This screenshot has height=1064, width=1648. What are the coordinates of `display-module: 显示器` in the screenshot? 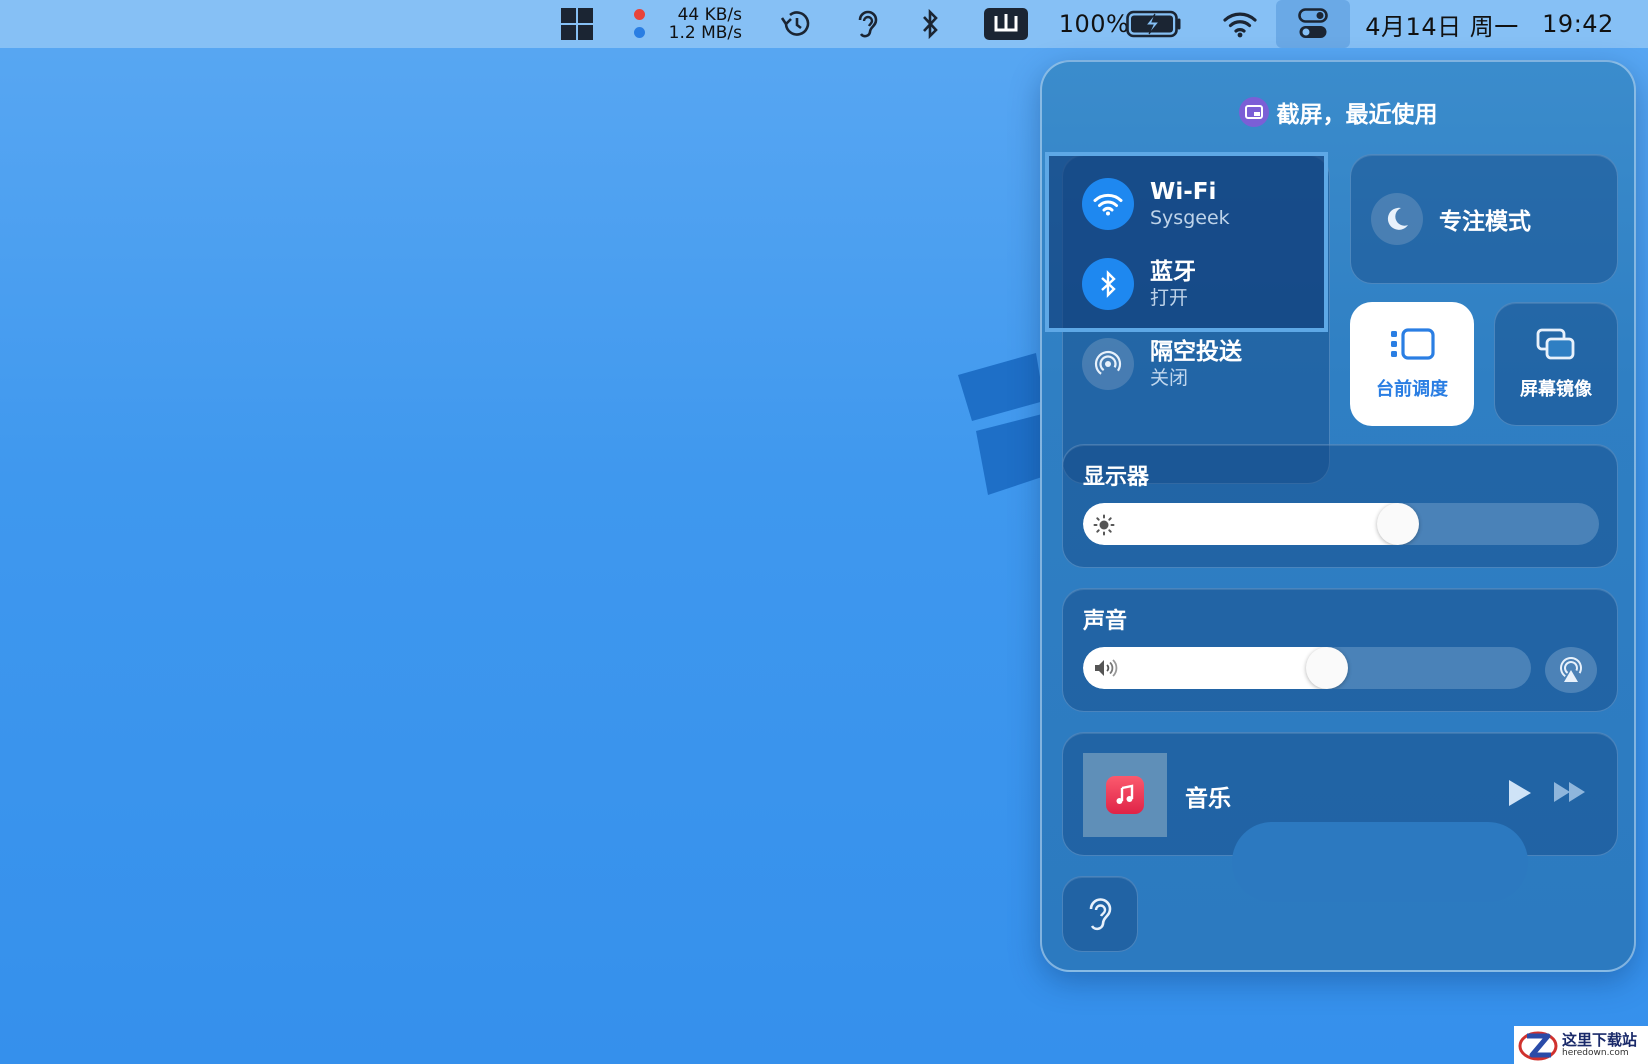 It's located at (1340, 506).